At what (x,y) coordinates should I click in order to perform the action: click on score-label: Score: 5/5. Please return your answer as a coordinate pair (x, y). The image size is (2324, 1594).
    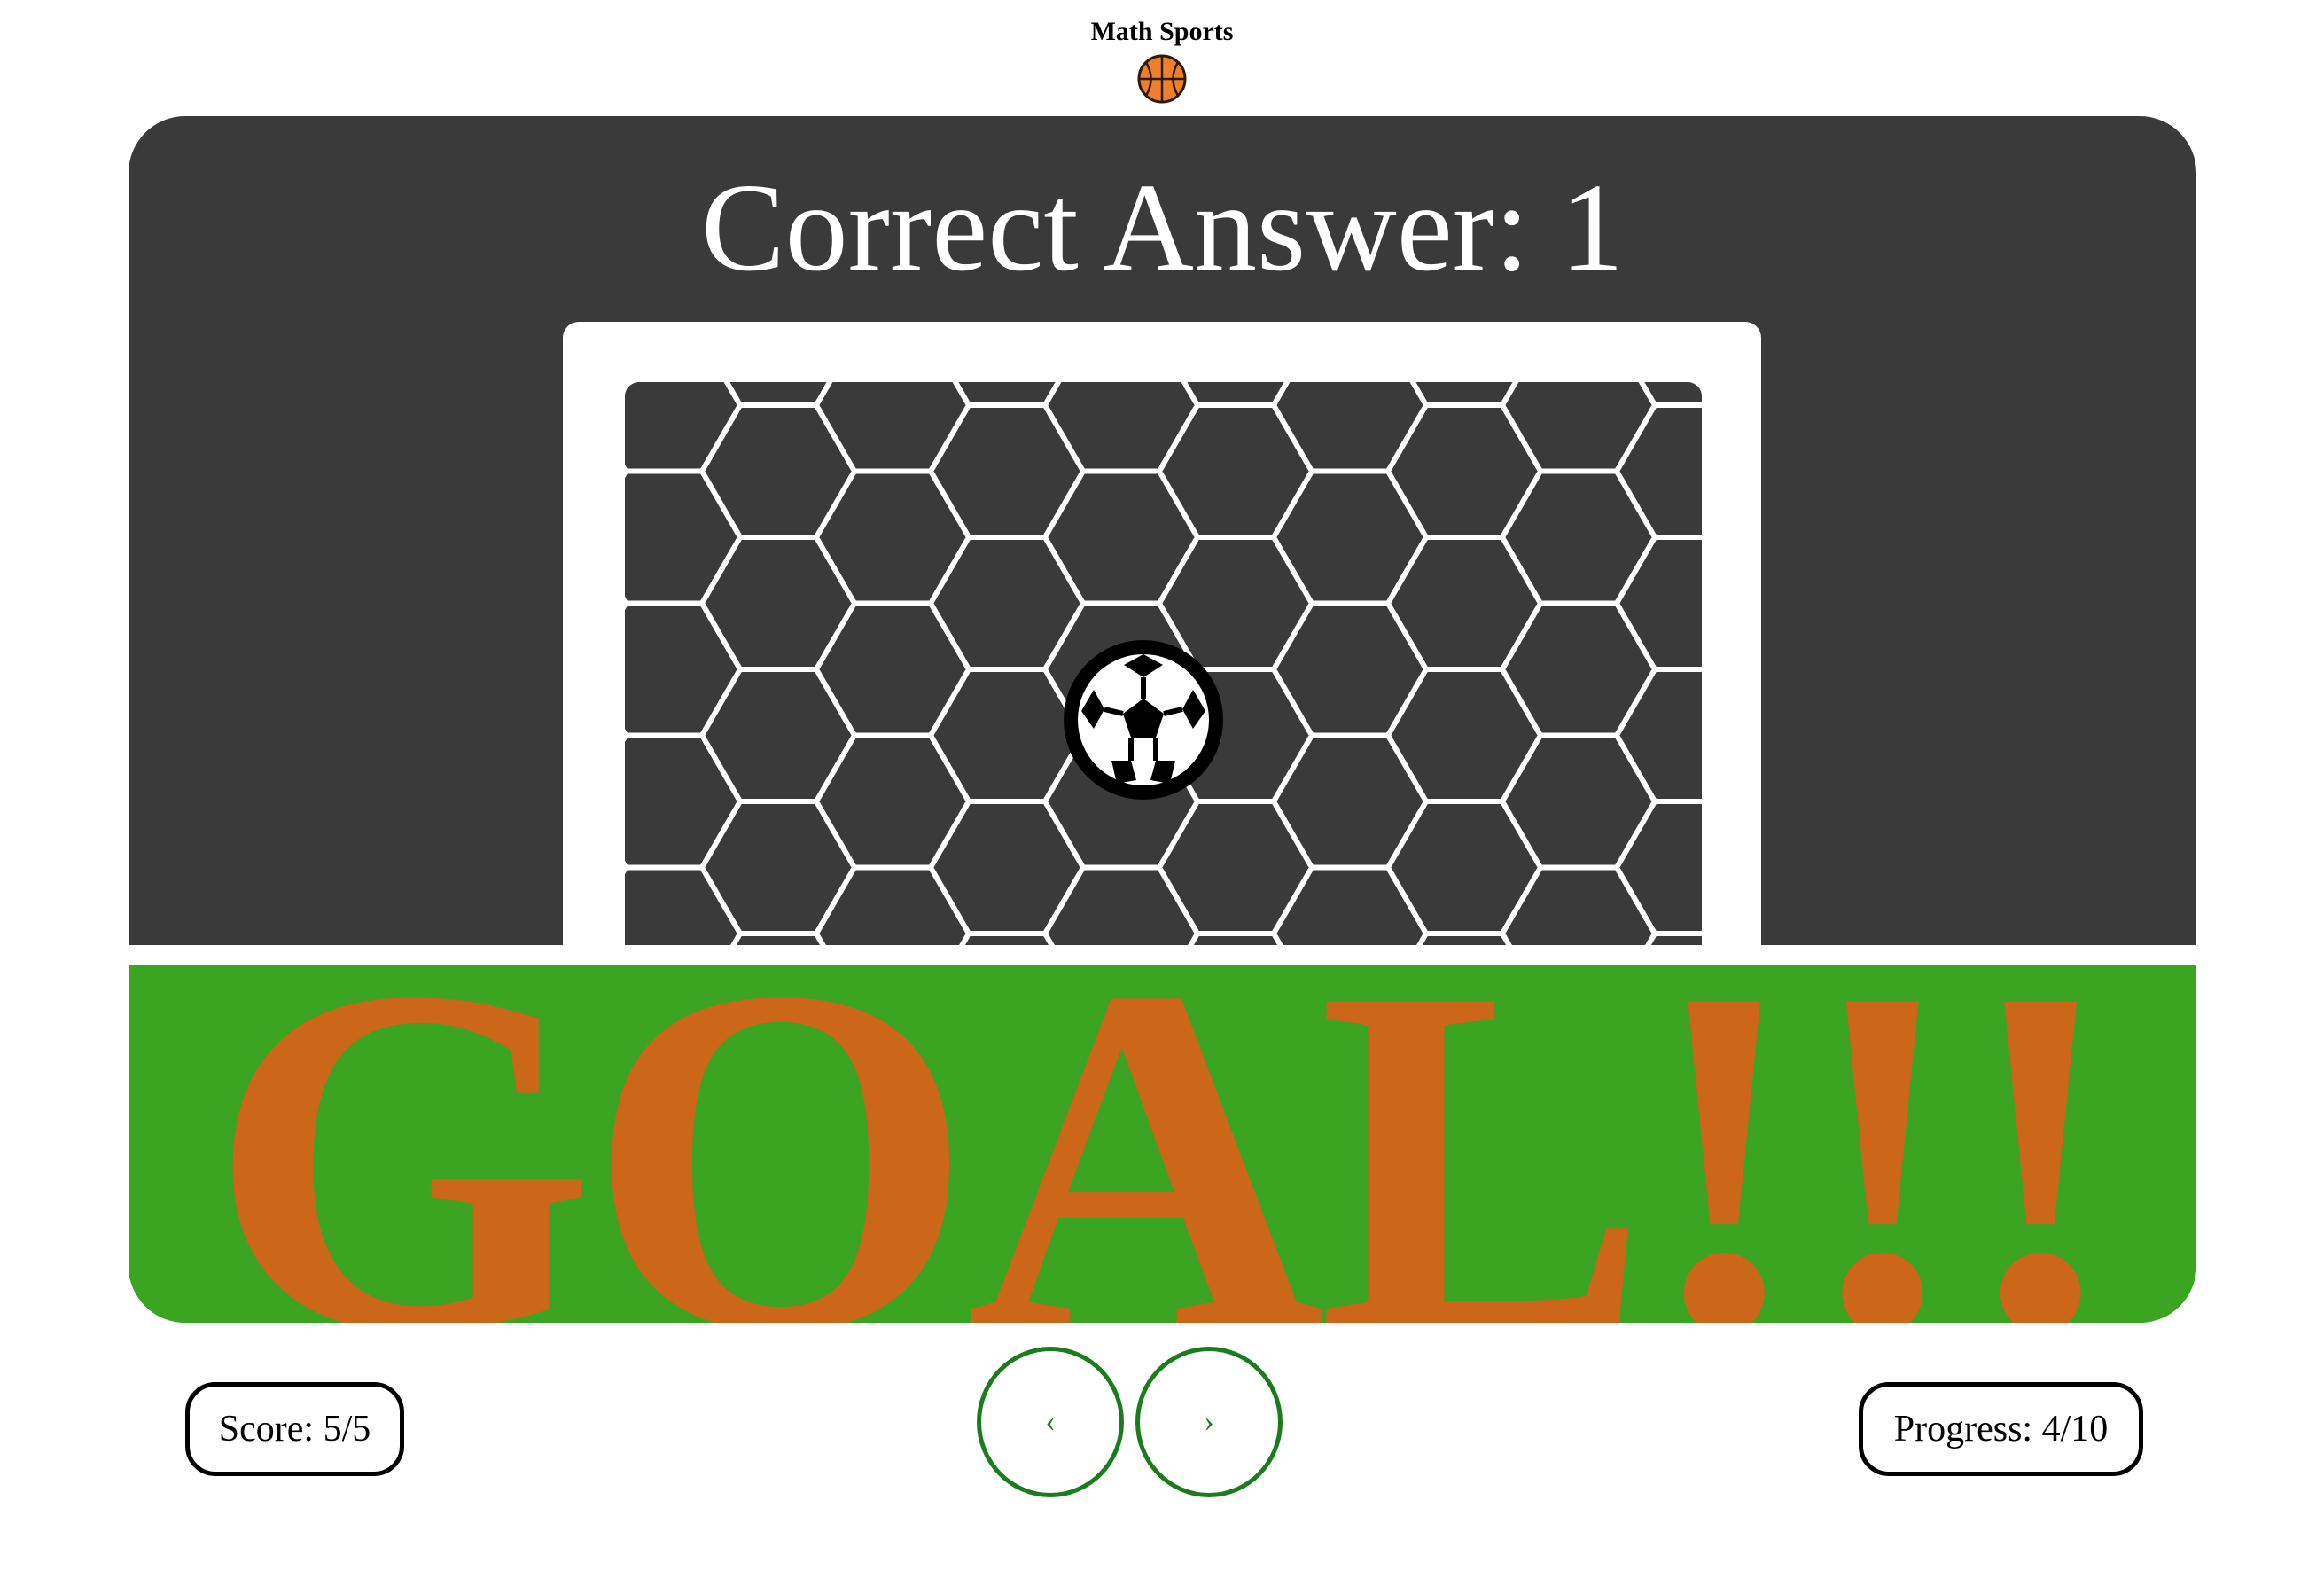
    Looking at the image, I should click on (295, 1429).